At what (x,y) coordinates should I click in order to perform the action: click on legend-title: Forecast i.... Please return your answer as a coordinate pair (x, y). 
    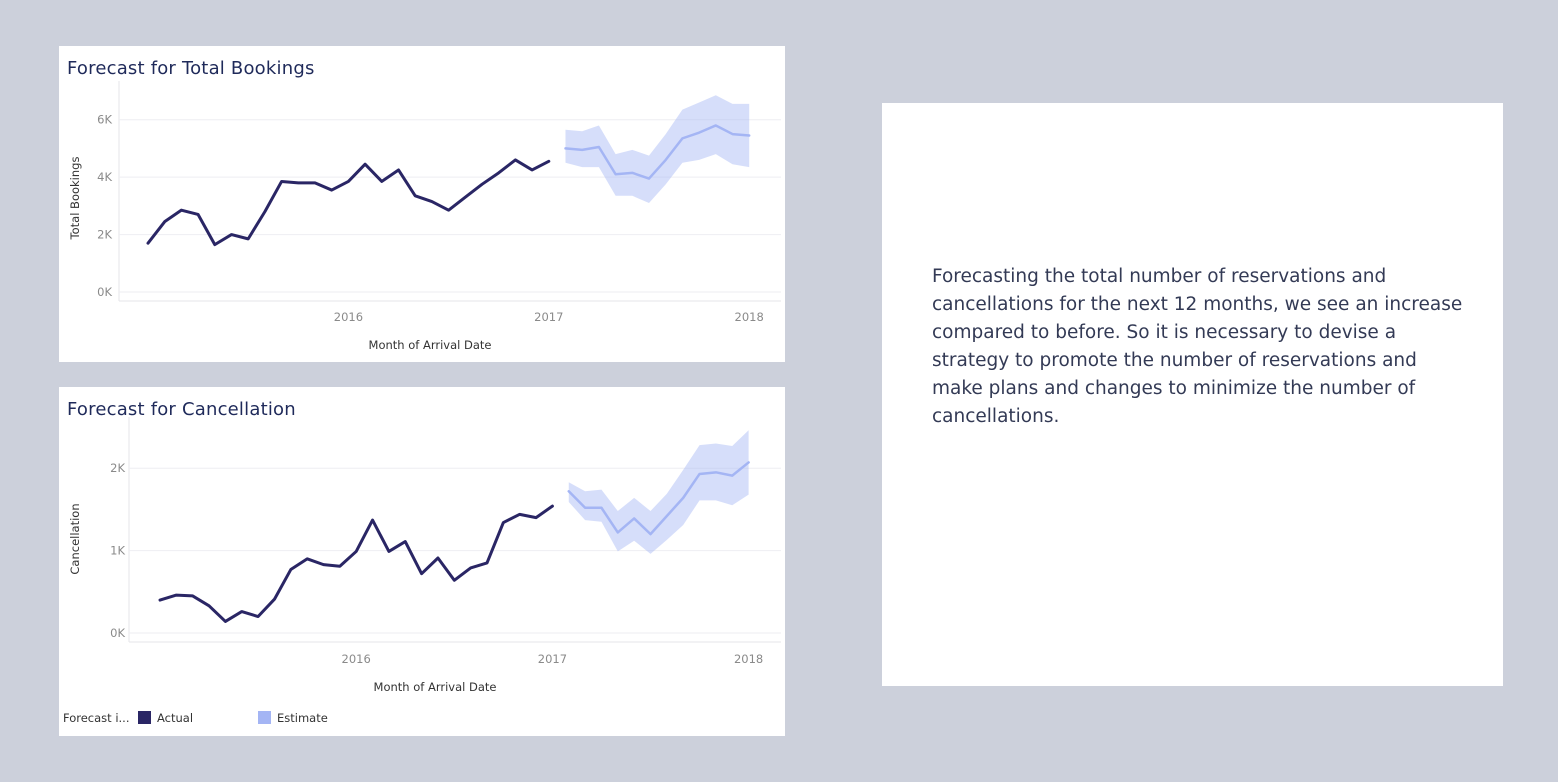
    Looking at the image, I should click on (96, 718).